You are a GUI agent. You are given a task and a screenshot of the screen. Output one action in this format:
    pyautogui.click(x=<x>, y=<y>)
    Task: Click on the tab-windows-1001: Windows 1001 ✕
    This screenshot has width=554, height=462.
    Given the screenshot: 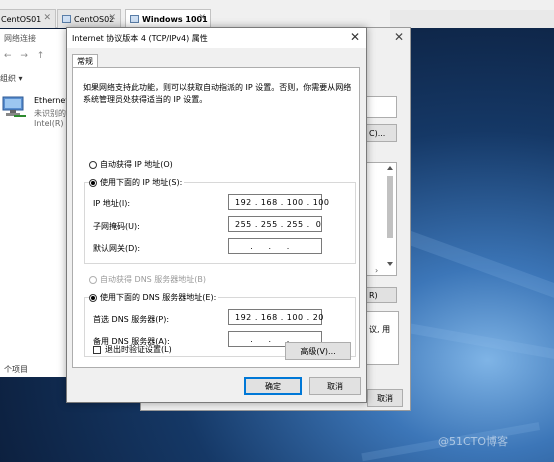 What is the action you would take?
    pyautogui.click(x=168, y=18)
    